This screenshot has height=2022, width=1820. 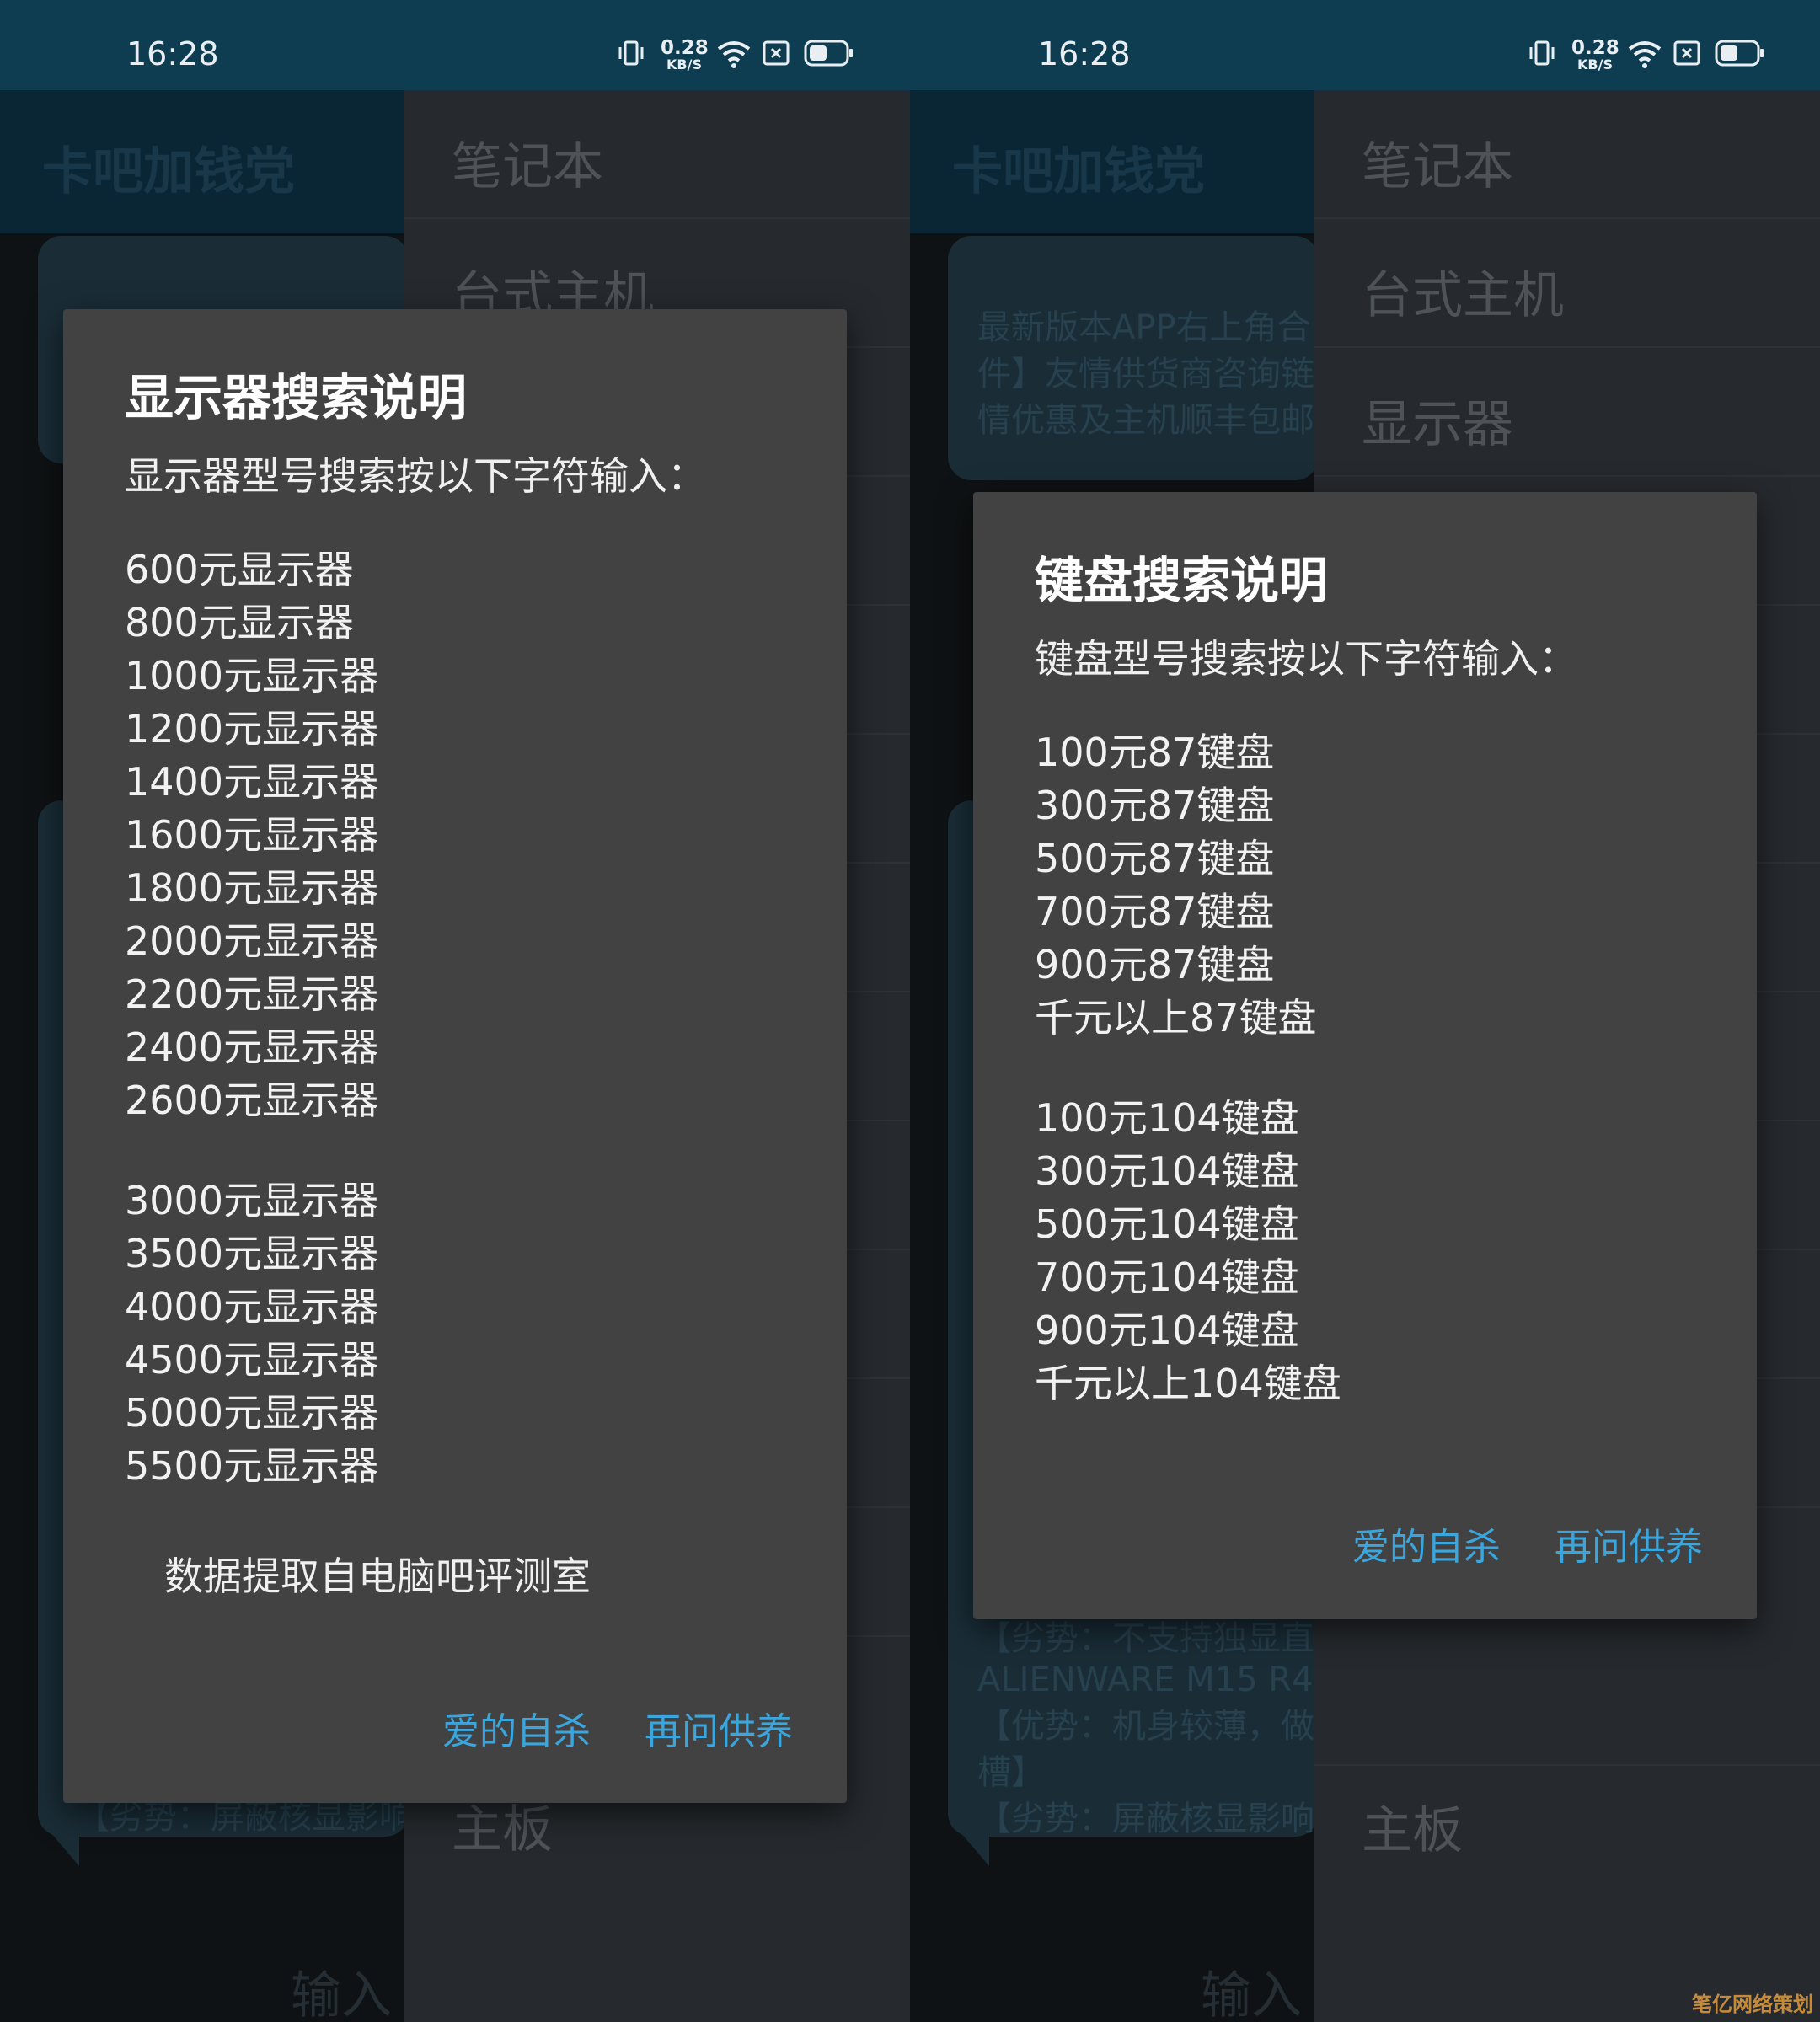 I want to click on list-item: 4000元显示器, so click(x=252, y=1306).